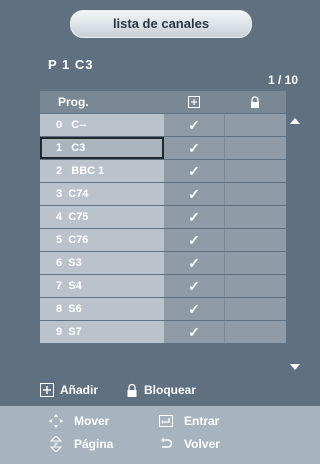 Image resolution: width=320 pixels, height=464 pixels. Describe the element at coordinates (102, 148) in the screenshot. I see `channel-cell: 1 C3` at that location.